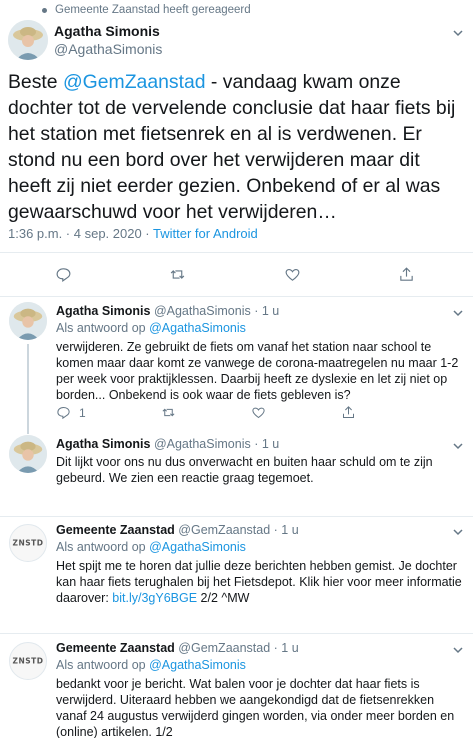 The height and width of the screenshot is (738, 473). I want to click on reply-button, so click(63, 274).